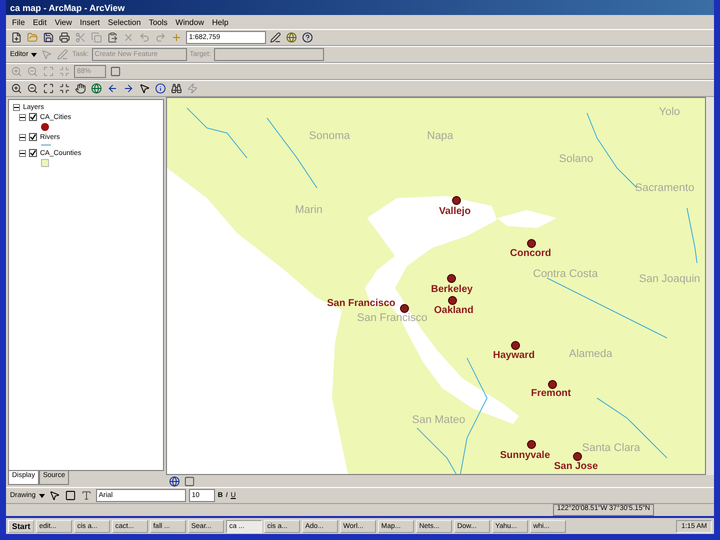 The image size is (720, 540). I want to click on window-title: ca map - ArcMap - ArcView, so click(360, 7).